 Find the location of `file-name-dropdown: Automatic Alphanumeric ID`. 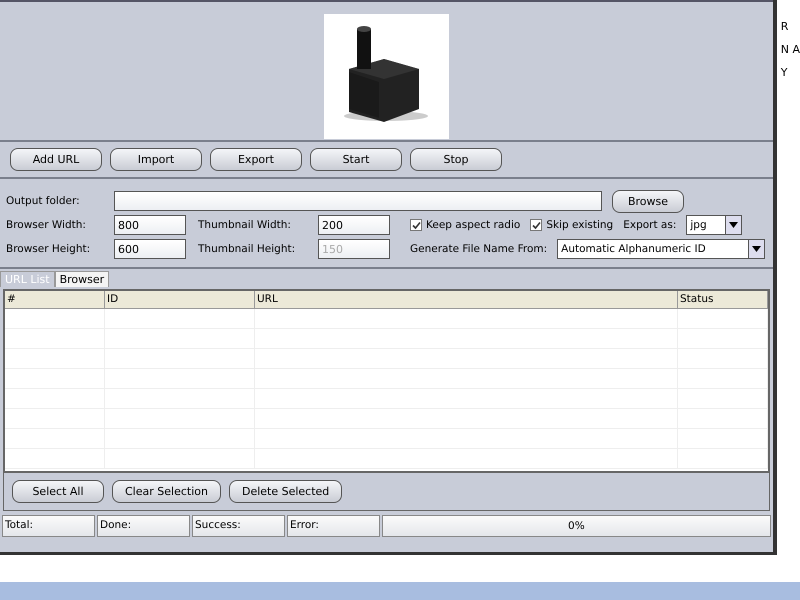

file-name-dropdown: Automatic Alphanumeric ID is located at coordinates (661, 249).